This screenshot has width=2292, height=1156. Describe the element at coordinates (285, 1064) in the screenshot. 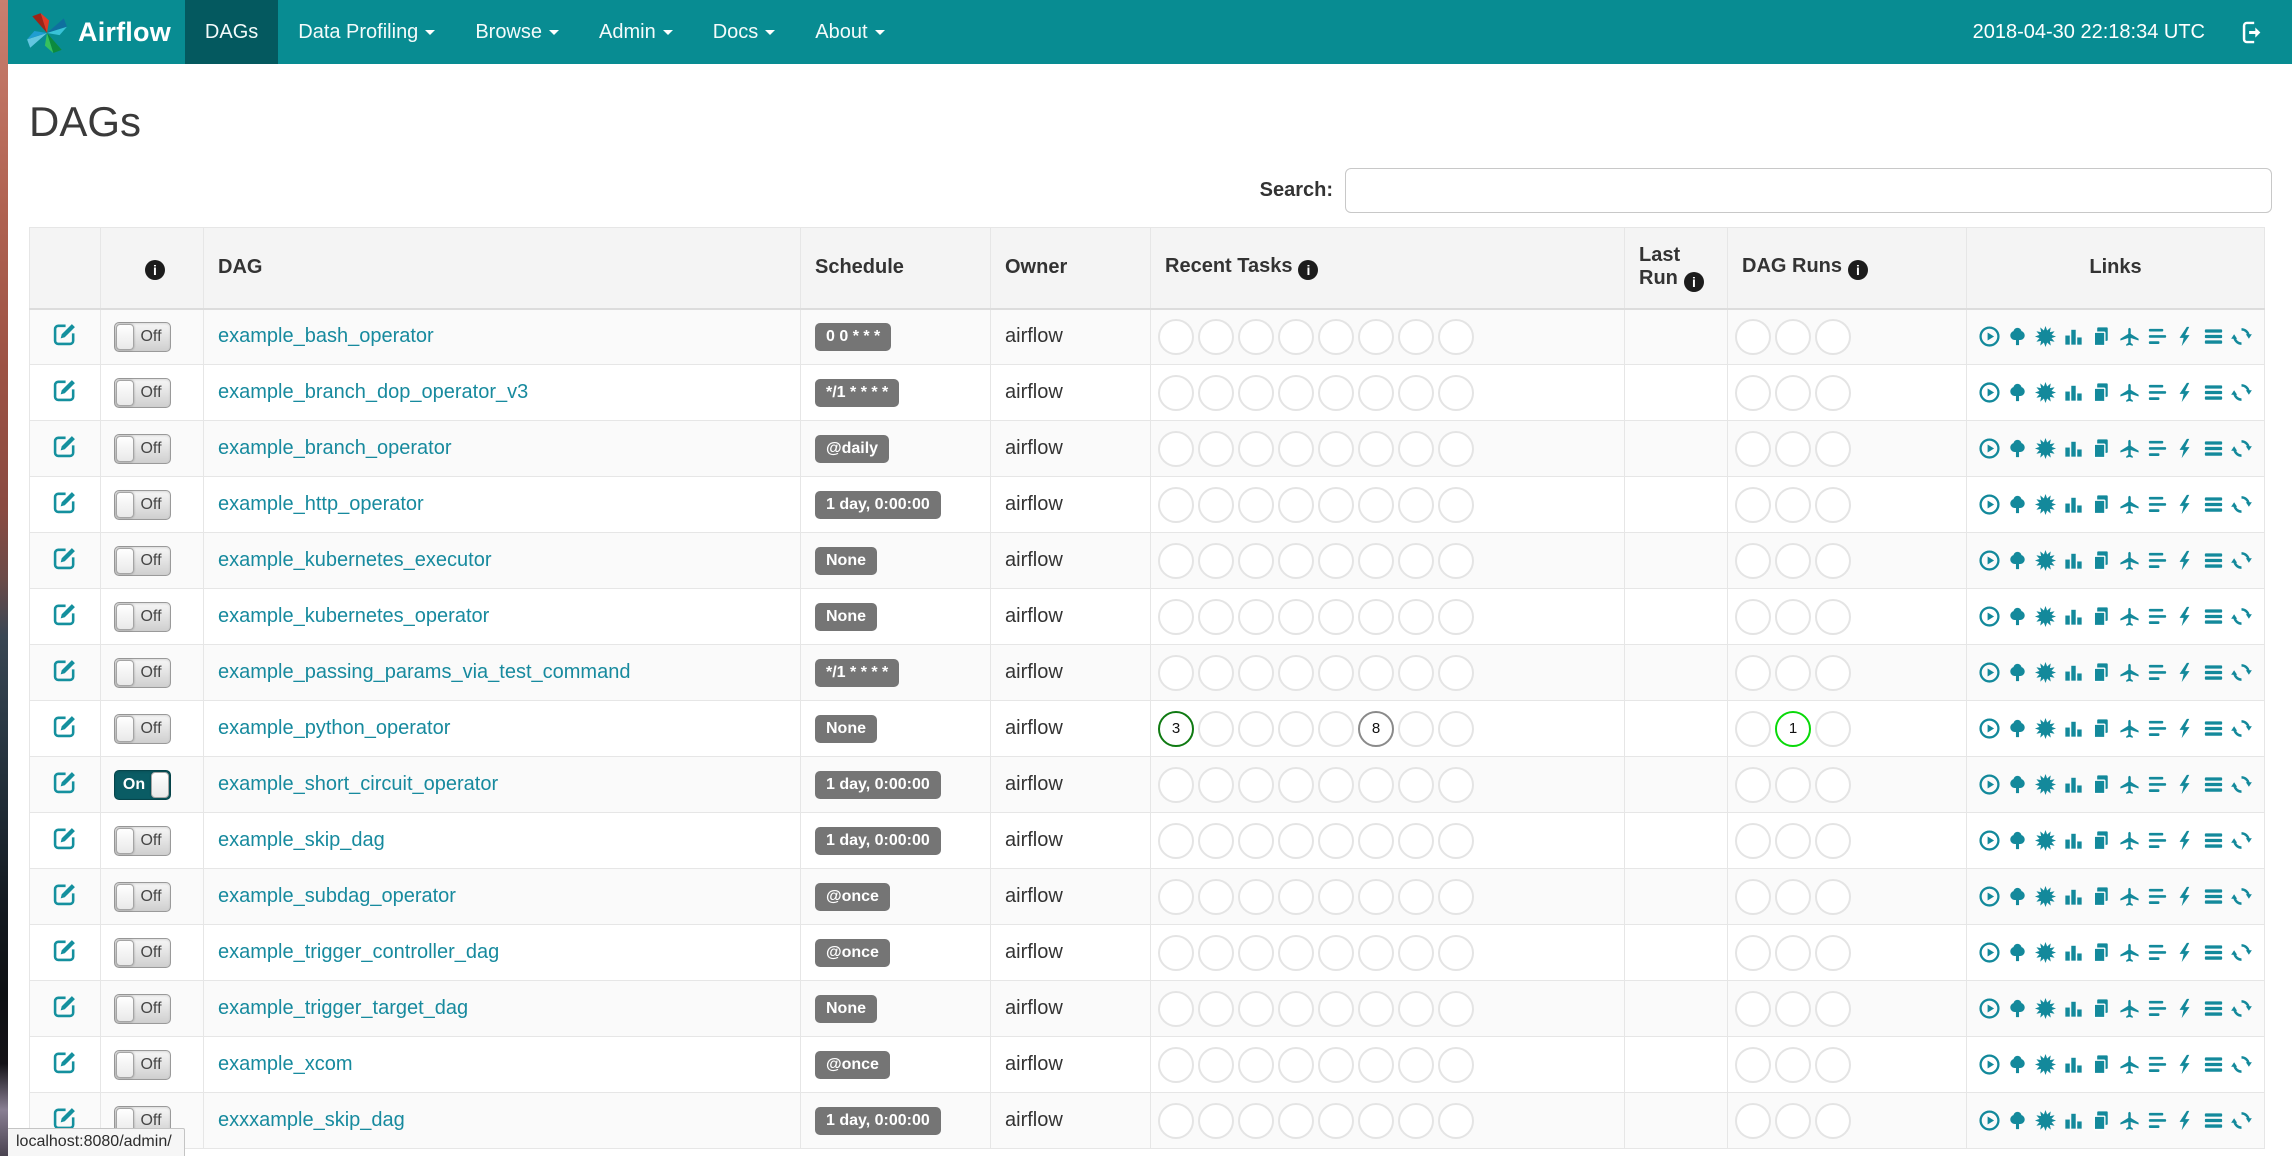

I see `dag-name-link: example_xcom` at that location.